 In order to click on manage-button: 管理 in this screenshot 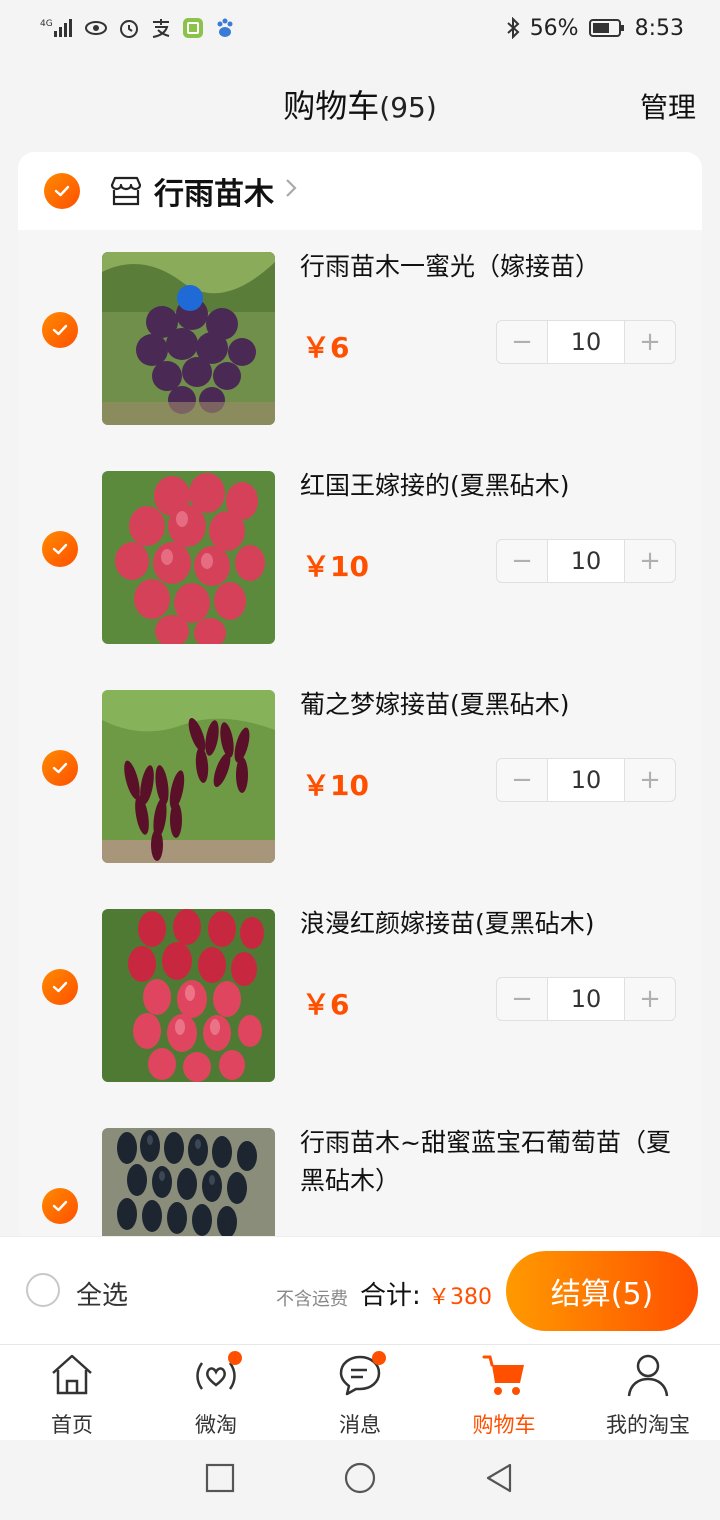, I will do `click(668, 106)`.